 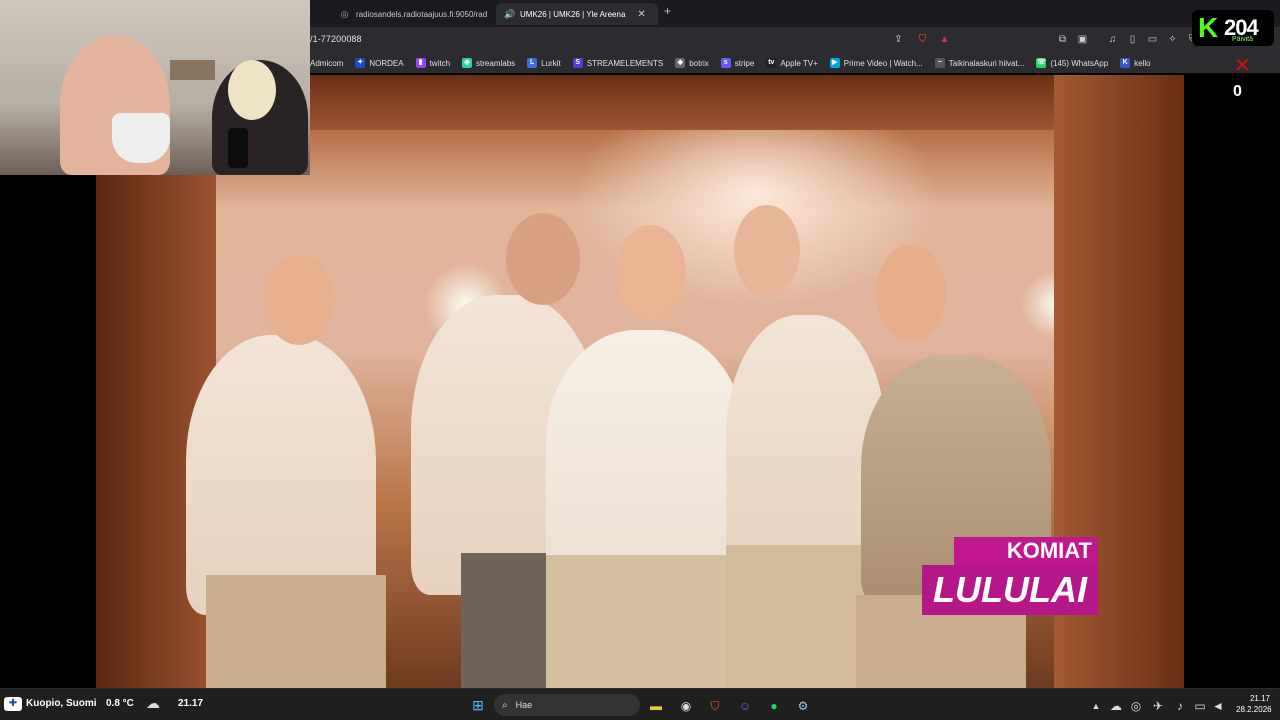 I want to click on wallet-icon: ▭, so click(x=1152, y=39).